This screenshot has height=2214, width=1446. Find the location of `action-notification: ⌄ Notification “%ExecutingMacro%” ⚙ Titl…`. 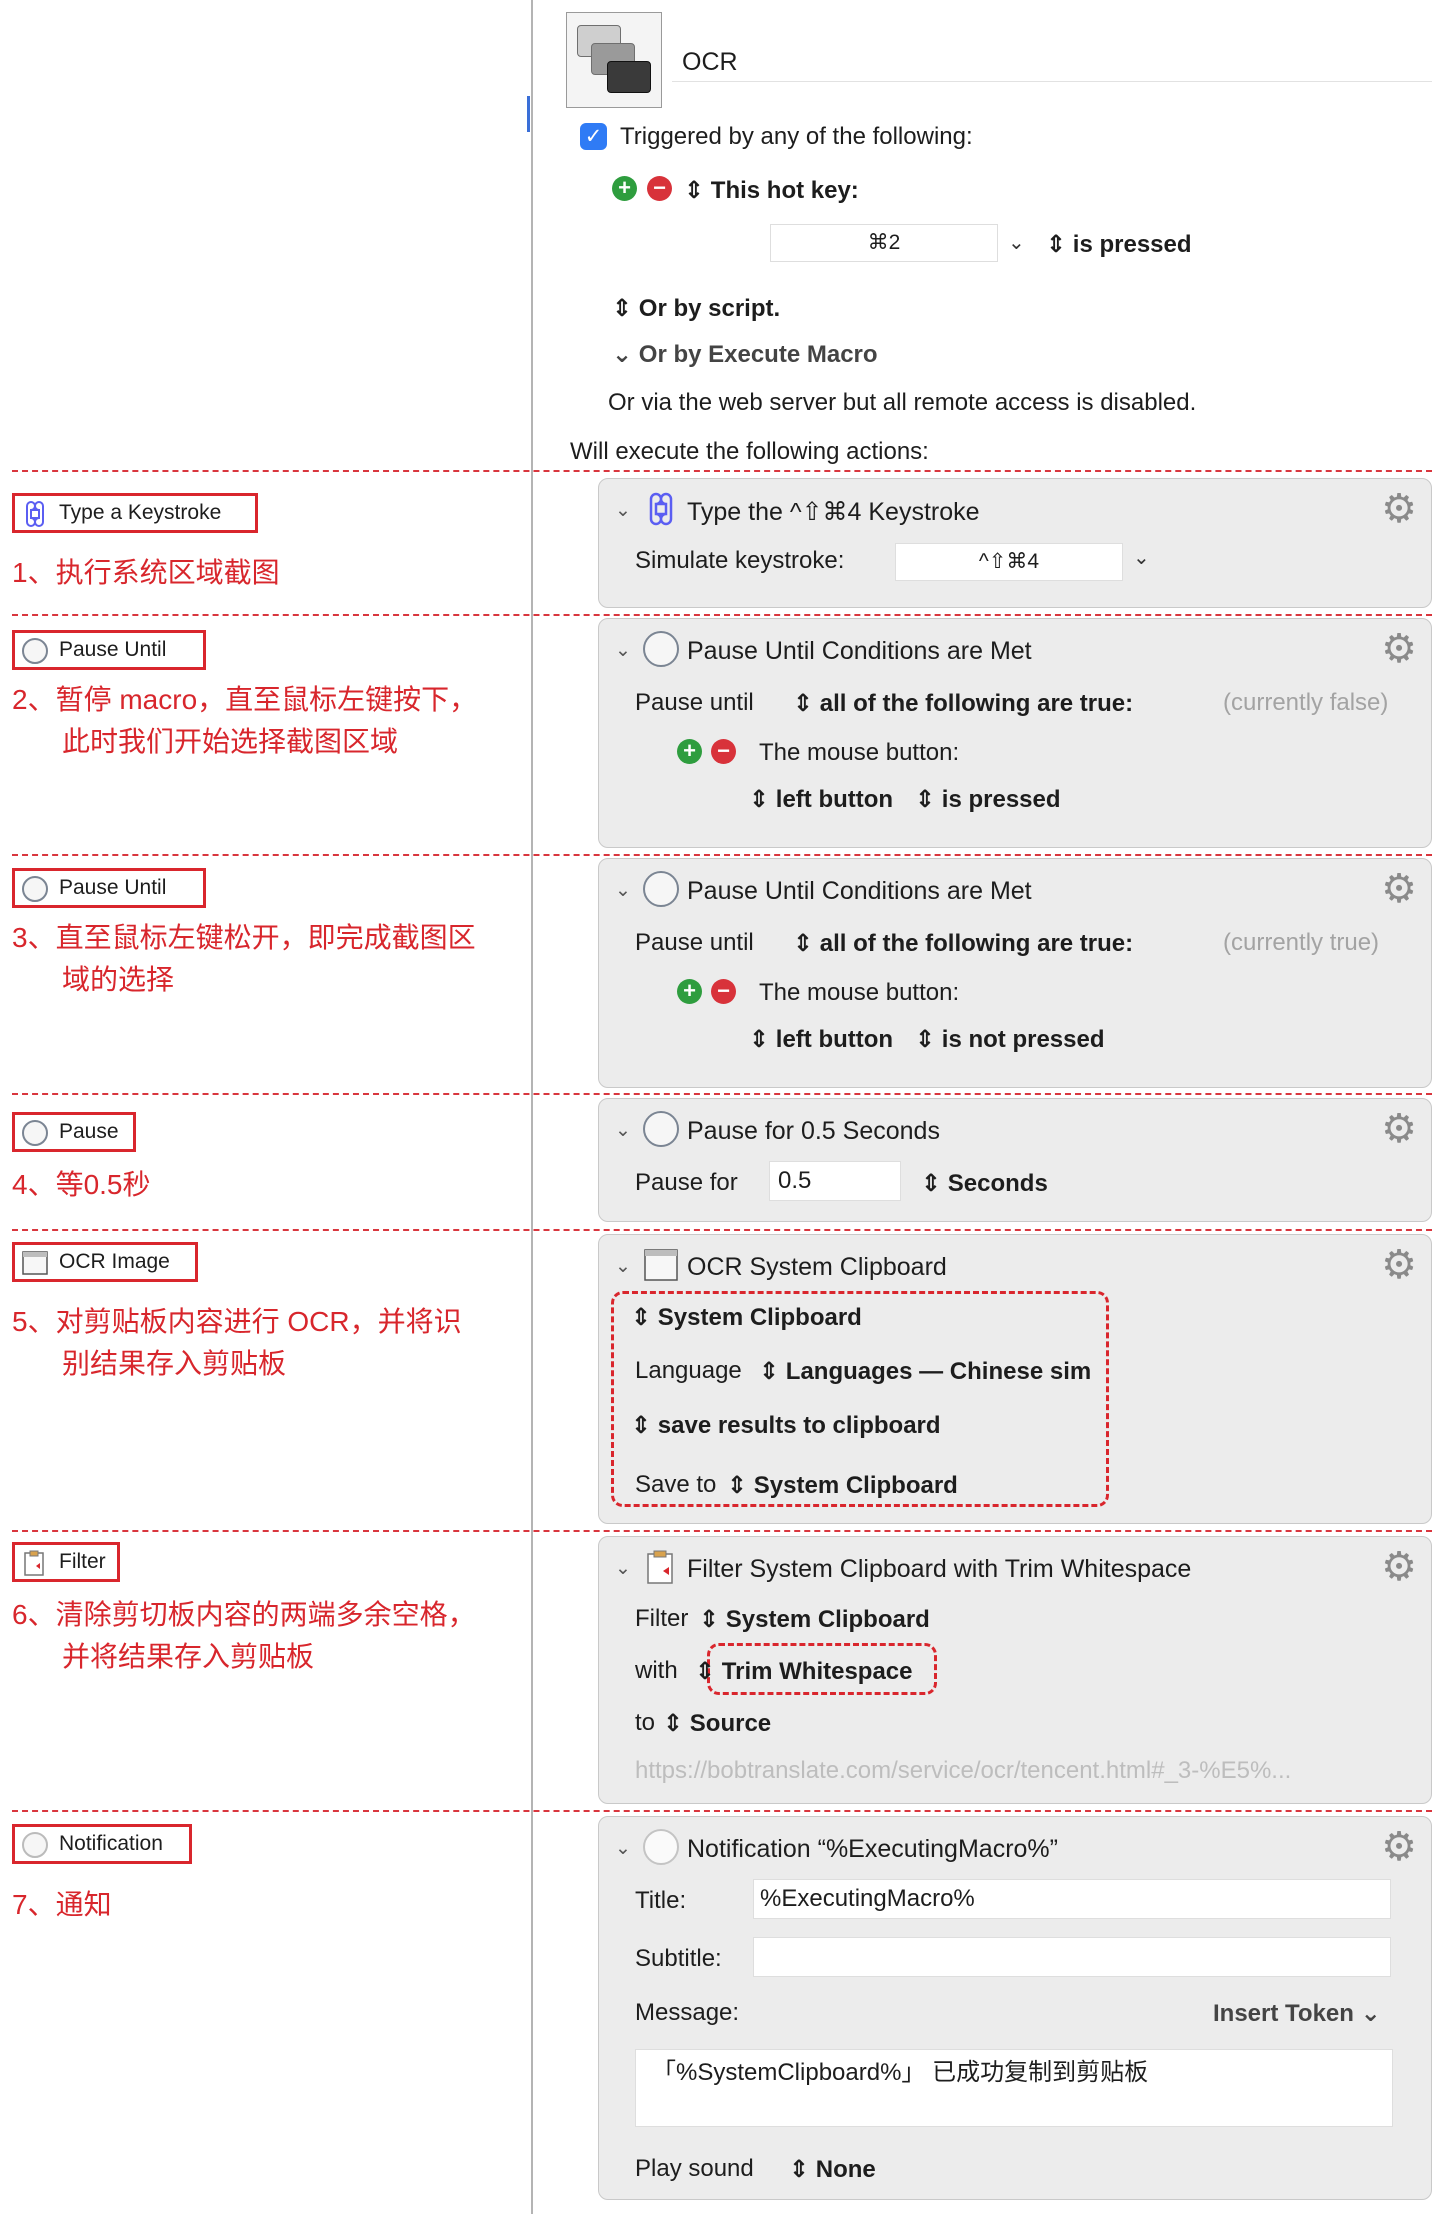

action-notification: ⌄ Notification “%ExecutingMacro%” ⚙ Titl… is located at coordinates (1015, 2008).